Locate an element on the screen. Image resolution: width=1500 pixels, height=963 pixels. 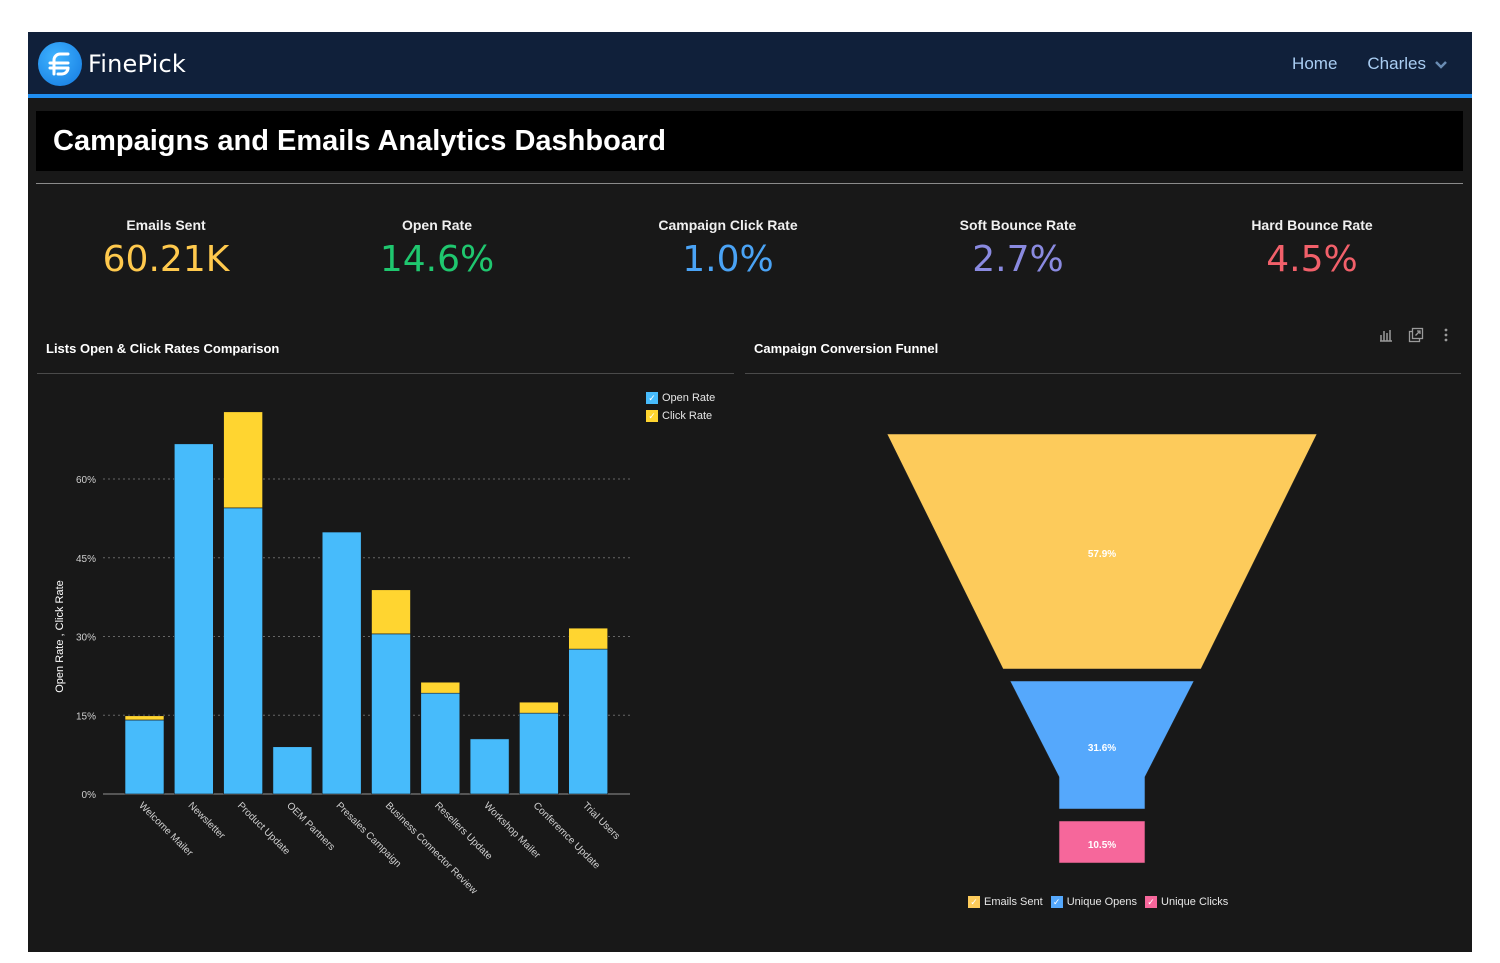
y-tick-label: 0% is located at coordinates (89, 795).